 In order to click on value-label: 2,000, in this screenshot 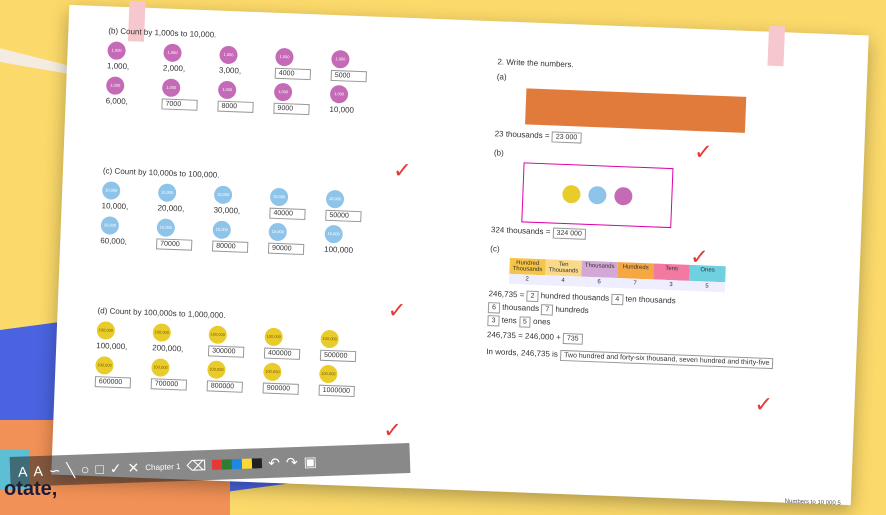, I will do `click(174, 68)`.